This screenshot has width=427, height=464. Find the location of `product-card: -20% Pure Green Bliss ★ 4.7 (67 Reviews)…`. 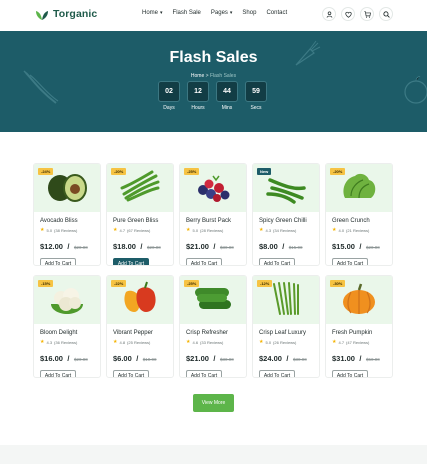

product-card: -20% Pure Green Bliss ★ 4.7 (67 Reviews)… is located at coordinates (140, 214).